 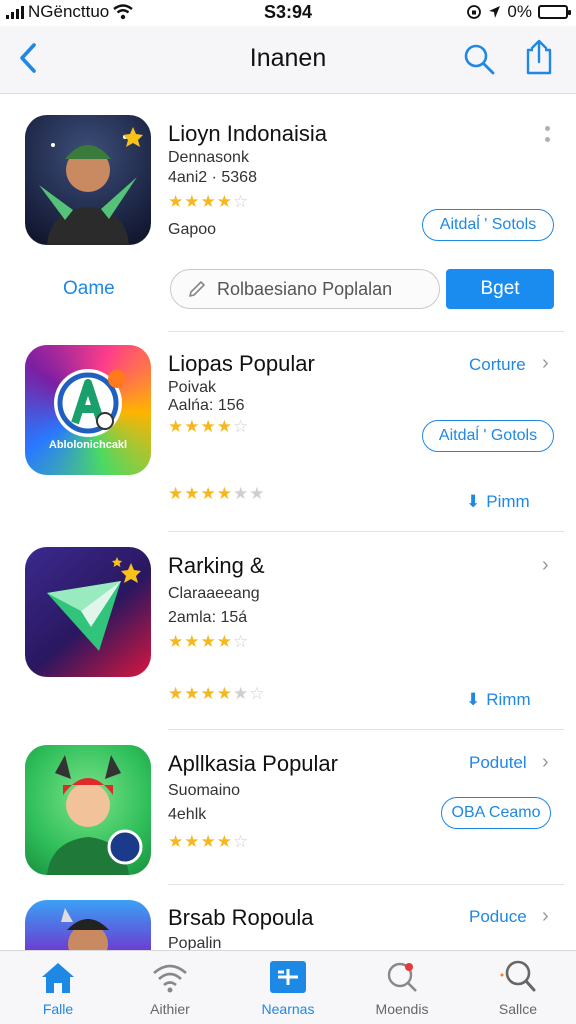 What do you see at coordinates (197, 289) in the screenshot?
I see `pencil-icon` at bounding box center [197, 289].